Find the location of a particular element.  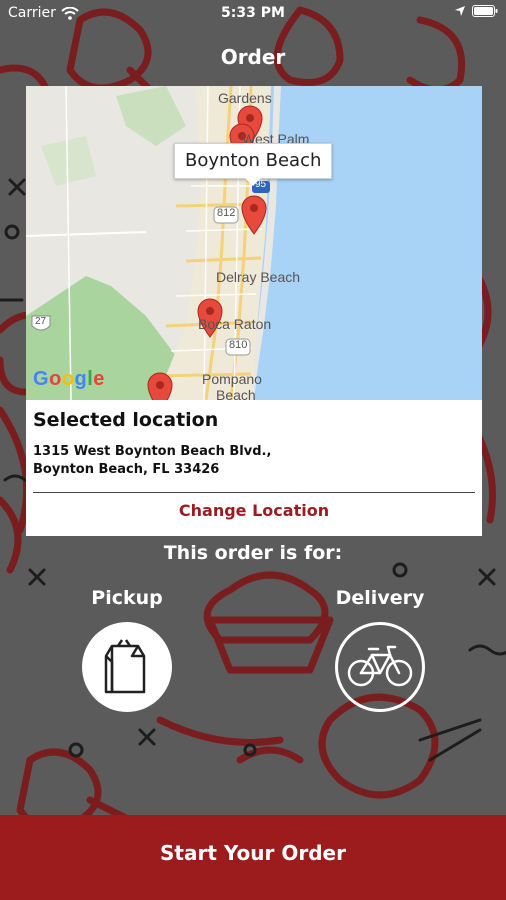

status-bar: Carrier 5:33 PM is located at coordinates (253, 14).